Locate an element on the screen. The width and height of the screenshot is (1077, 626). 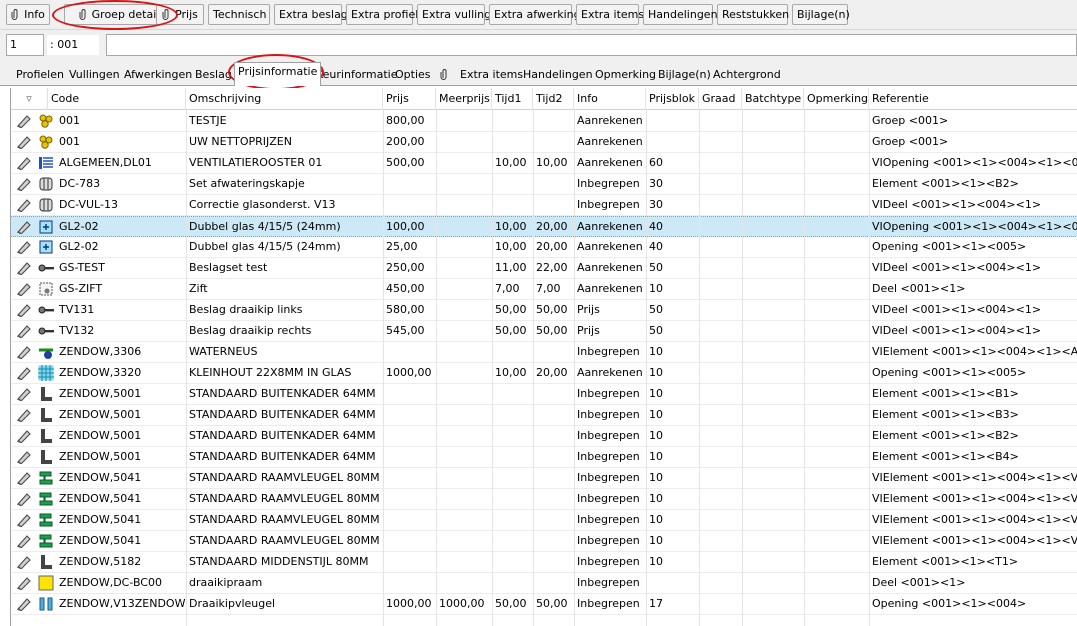
handelingen-button: Handelingen is located at coordinates (680, 14).